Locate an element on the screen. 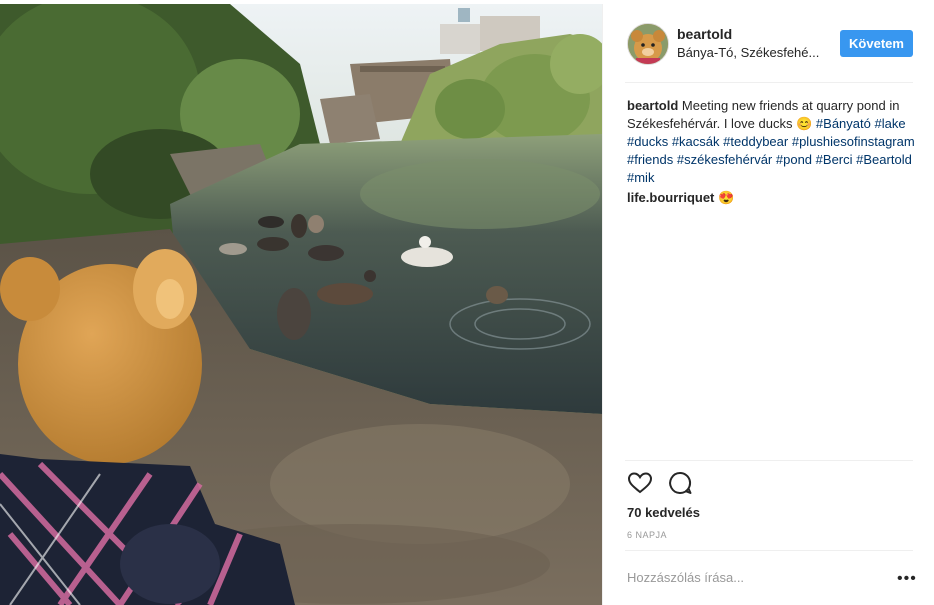 Image resolution: width=934 pixels, height=605 pixels. comment-divider is located at coordinates (769, 550).